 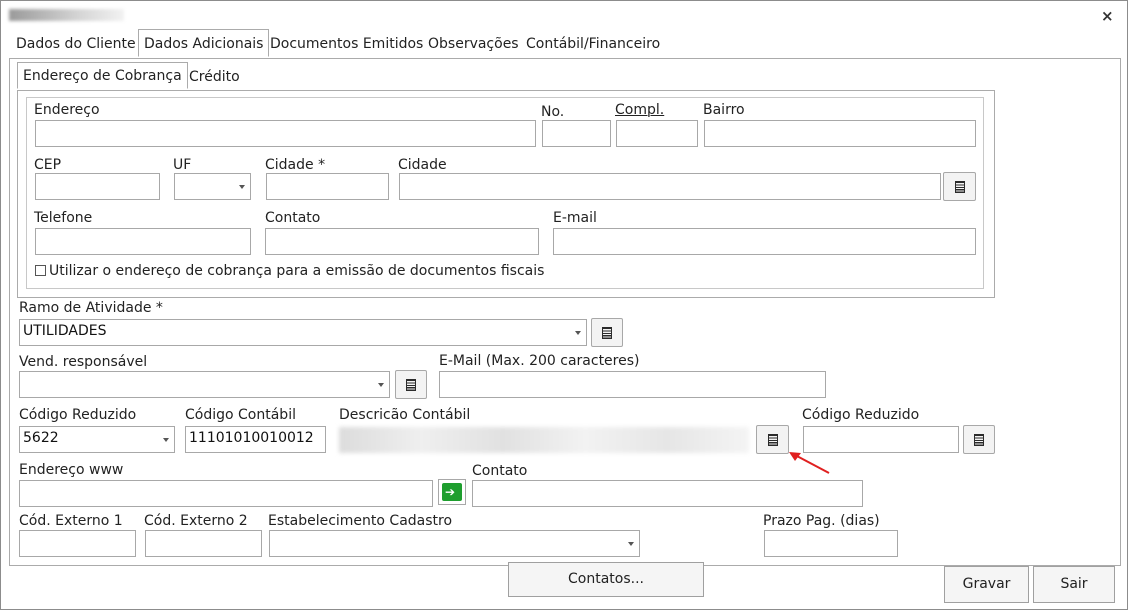 I want to click on endereco-label: Endereço, so click(x=67, y=110).